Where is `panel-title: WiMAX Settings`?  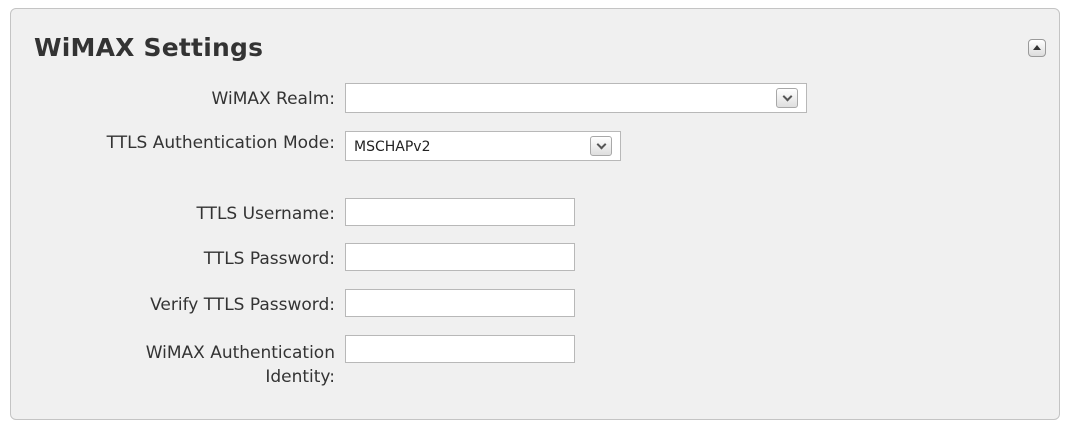 panel-title: WiMAX Settings is located at coordinates (149, 47).